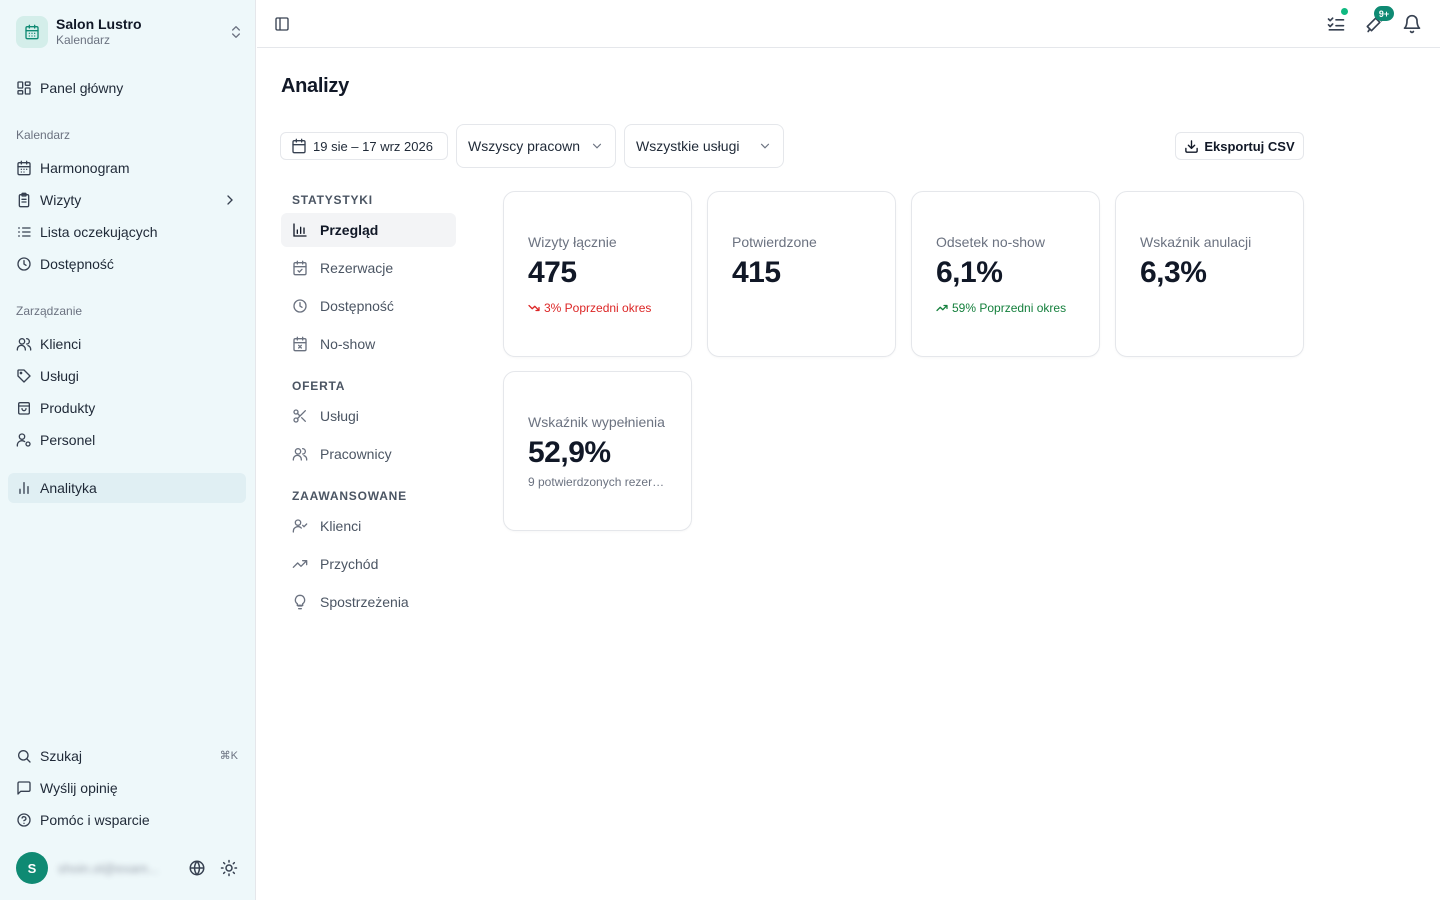 The width and height of the screenshot is (1440, 900). What do you see at coordinates (1005, 274) in the screenshot?
I see `stat-card-noshow-rate: Odsetek no-show 6,1% 59% Poprzedni okres` at bounding box center [1005, 274].